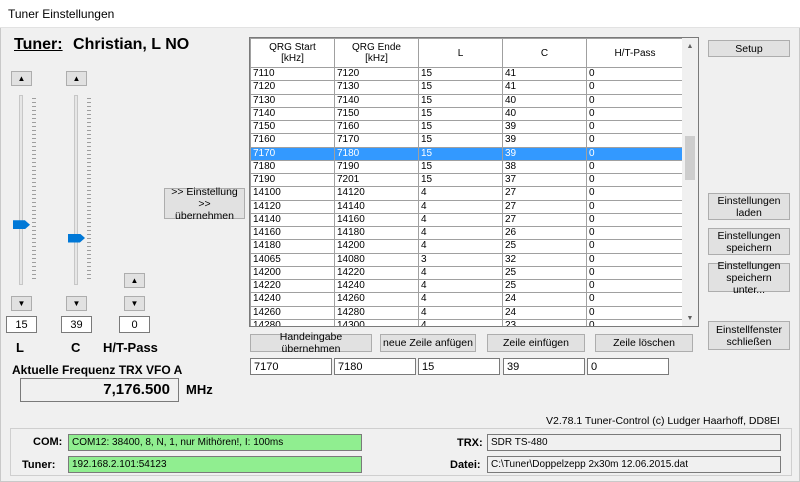  What do you see at coordinates (376, 313) in the screenshot?
I see `cell-qrg-ende: 14280` at bounding box center [376, 313].